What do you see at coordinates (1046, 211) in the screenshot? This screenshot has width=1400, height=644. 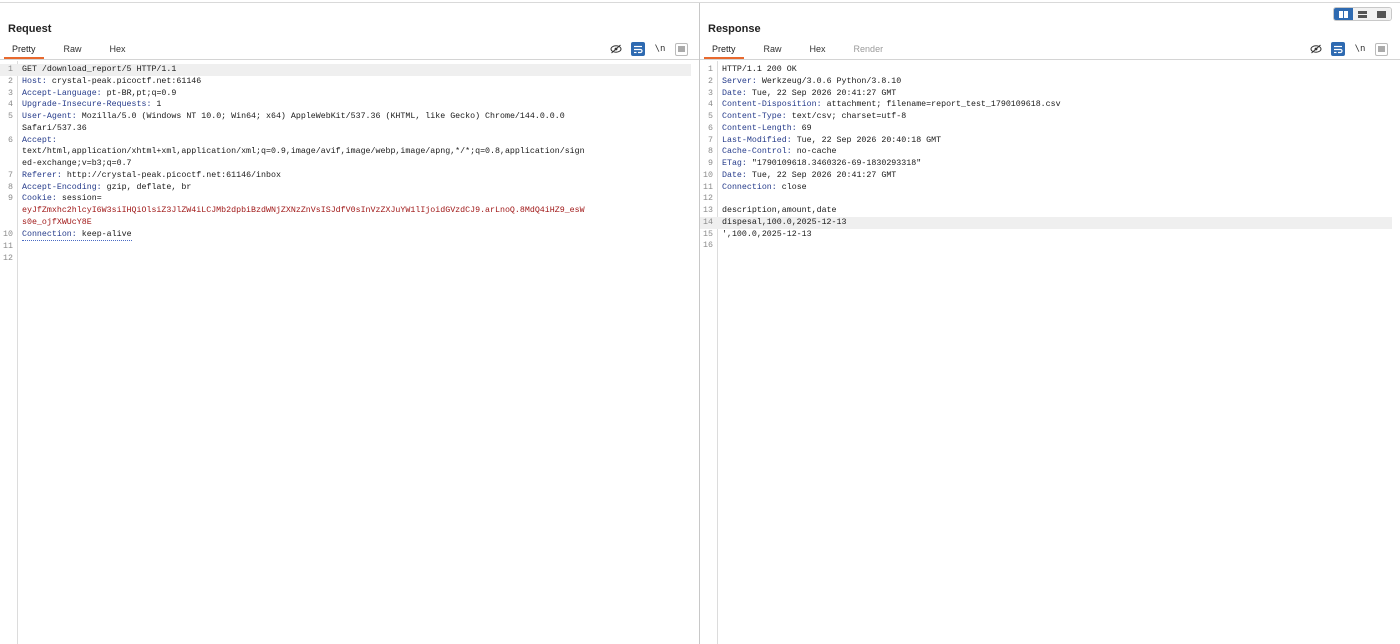 I see `response-line: 13 description,amount,date` at bounding box center [1046, 211].